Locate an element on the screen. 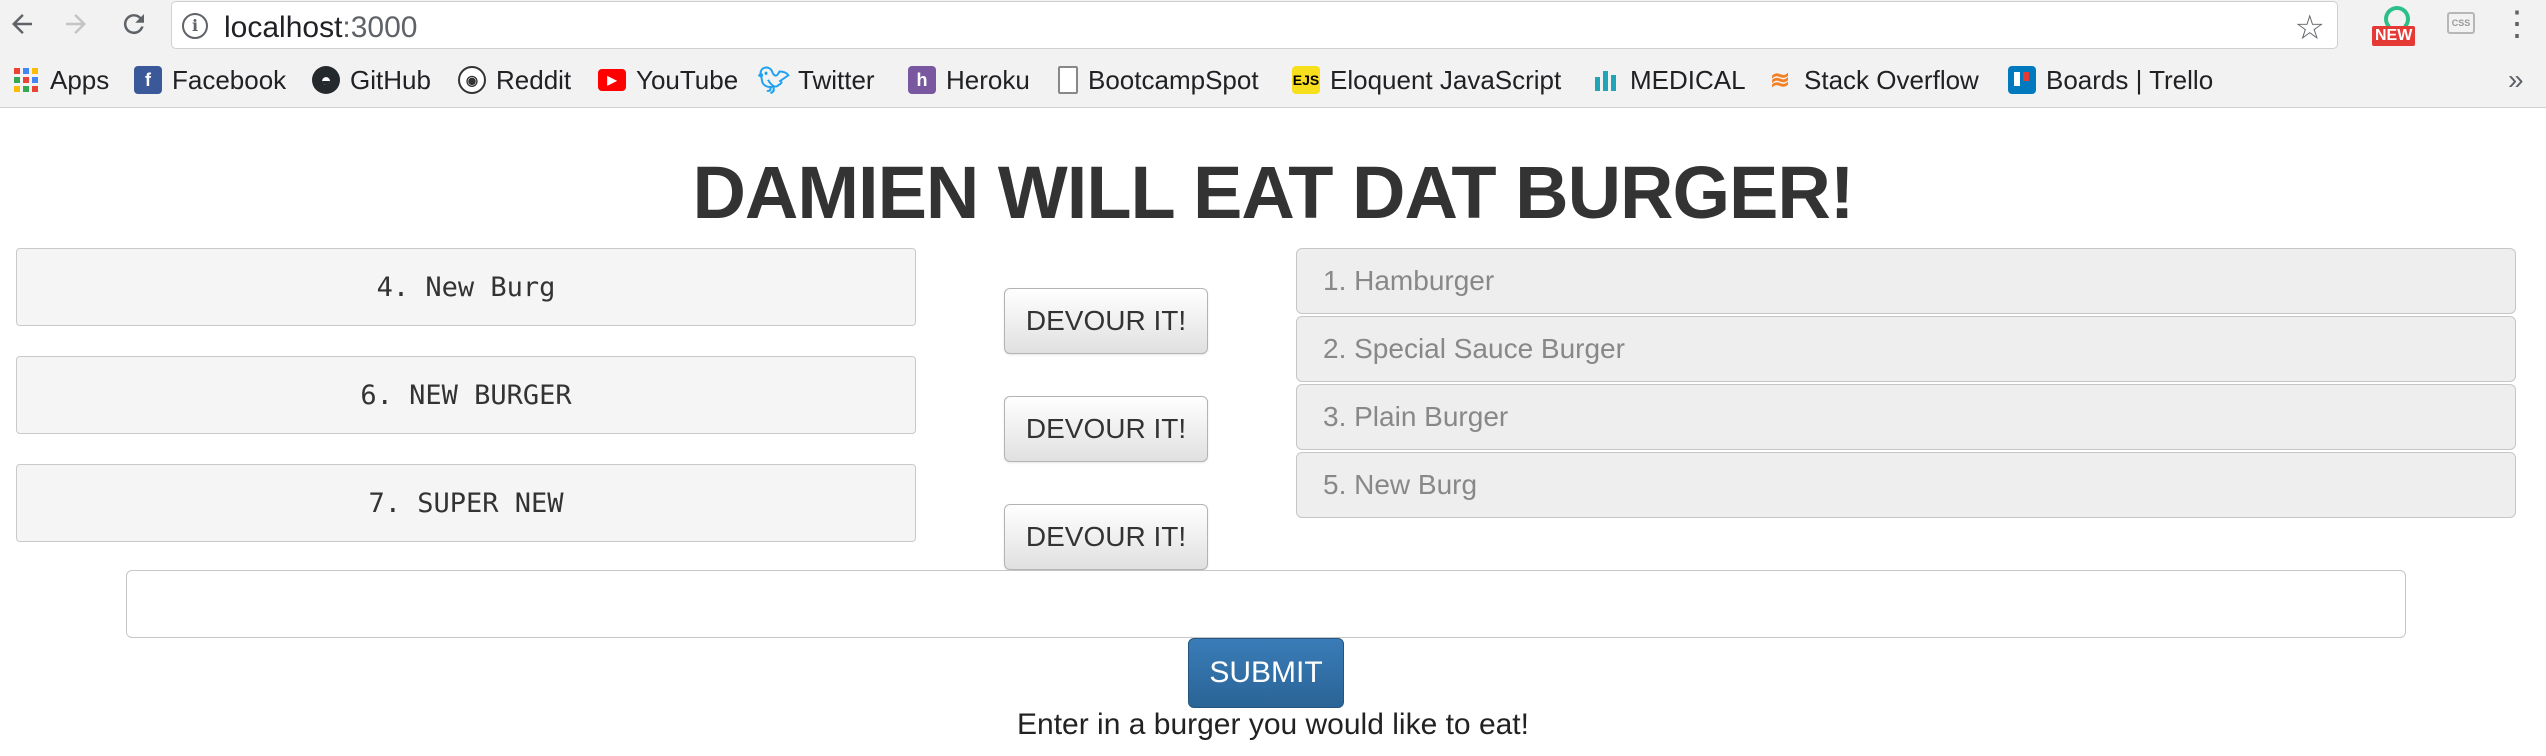 The image size is (2546, 756). uneaten-burger: 4. New Burg is located at coordinates (466, 287).